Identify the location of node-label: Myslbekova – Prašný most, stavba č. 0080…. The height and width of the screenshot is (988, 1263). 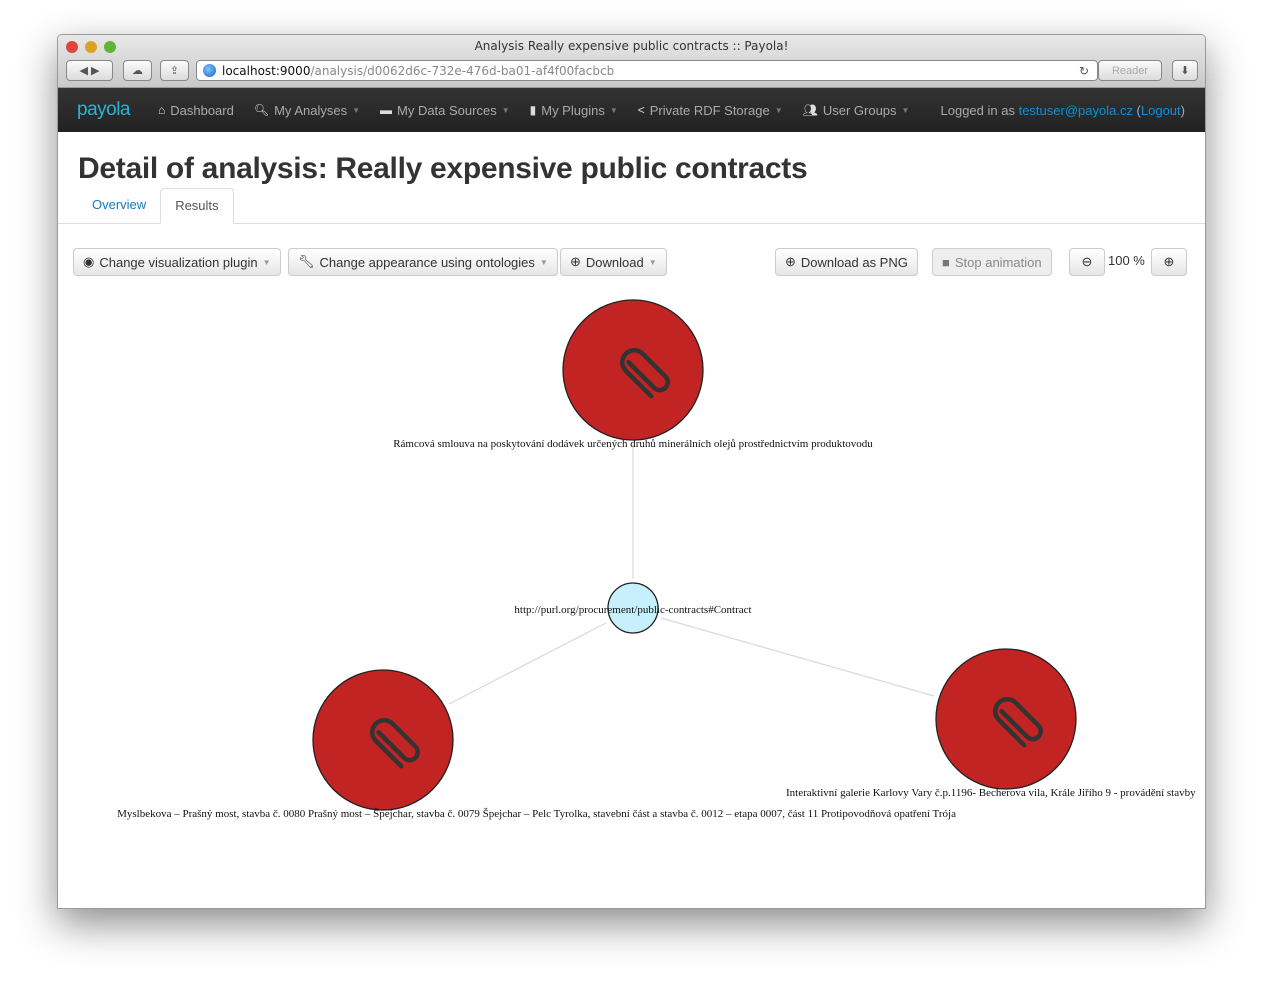
(536, 814).